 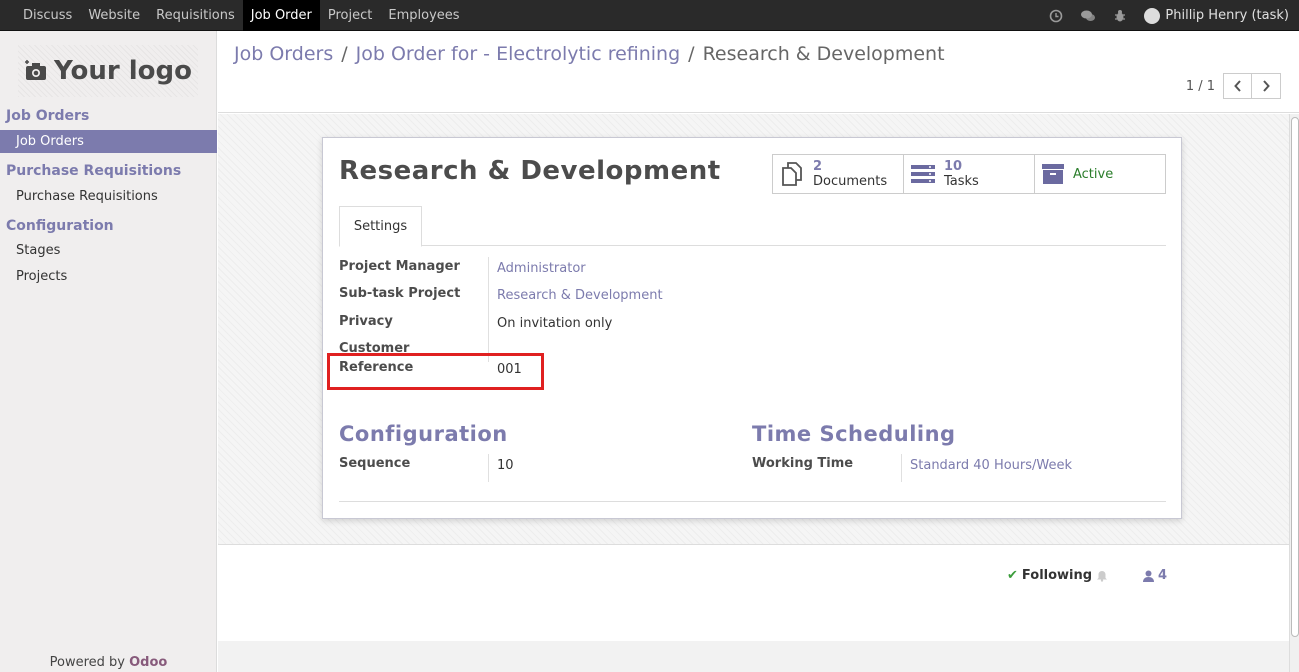 I want to click on project-manager-value: Administrator, so click(x=541, y=268).